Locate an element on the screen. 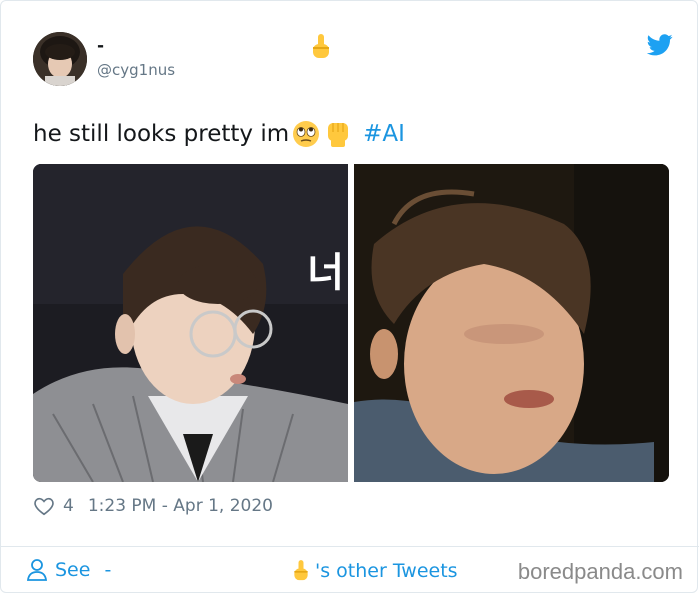 This screenshot has width=700, height=595. raised-fist-emoji is located at coordinates (338, 135).